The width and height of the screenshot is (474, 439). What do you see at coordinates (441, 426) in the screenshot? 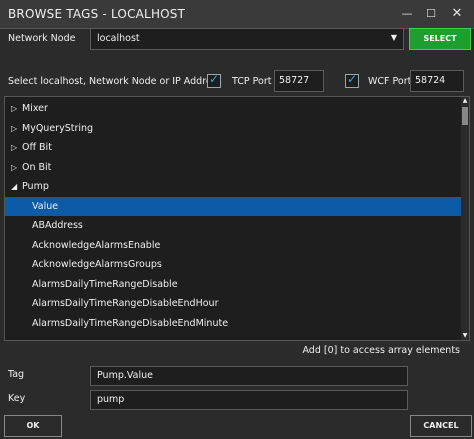
I see `cancel-button: CANCEL` at bounding box center [441, 426].